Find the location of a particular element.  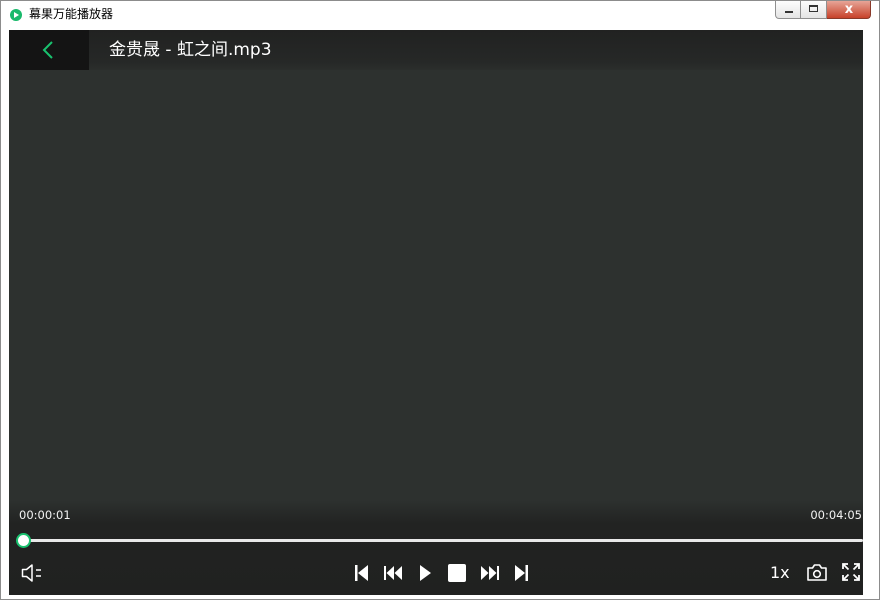

window-title: 幕果万能播放器 is located at coordinates (71, 14).